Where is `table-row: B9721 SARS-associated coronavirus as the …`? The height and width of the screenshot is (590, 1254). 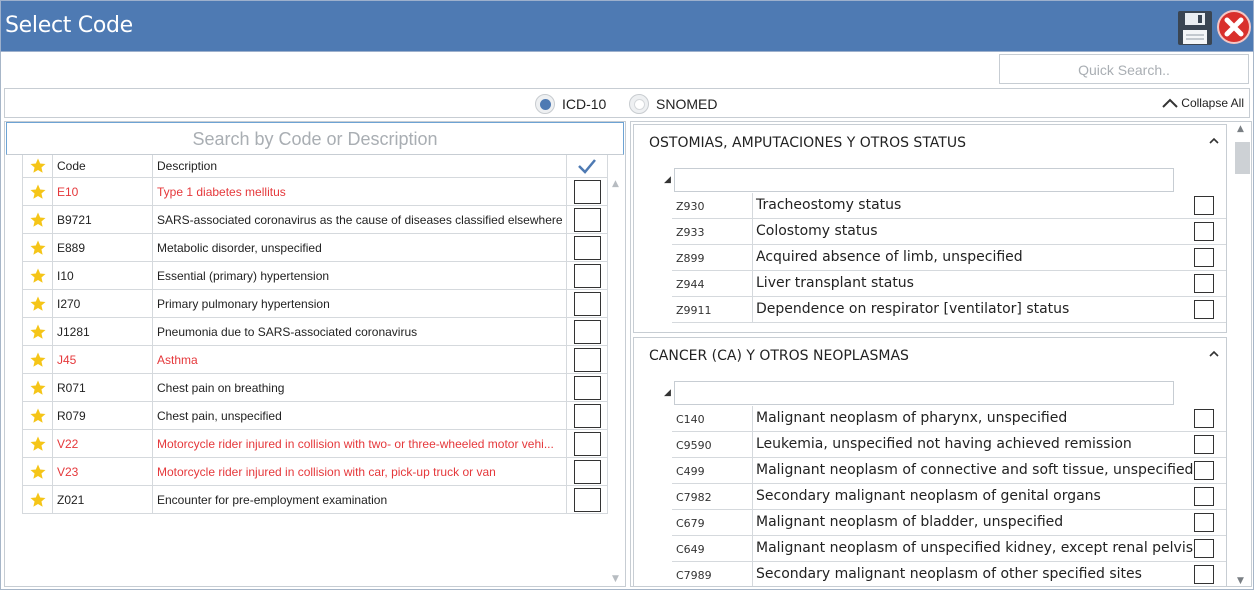 table-row: B9721 SARS-associated coronavirus as the … is located at coordinates (315, 220).